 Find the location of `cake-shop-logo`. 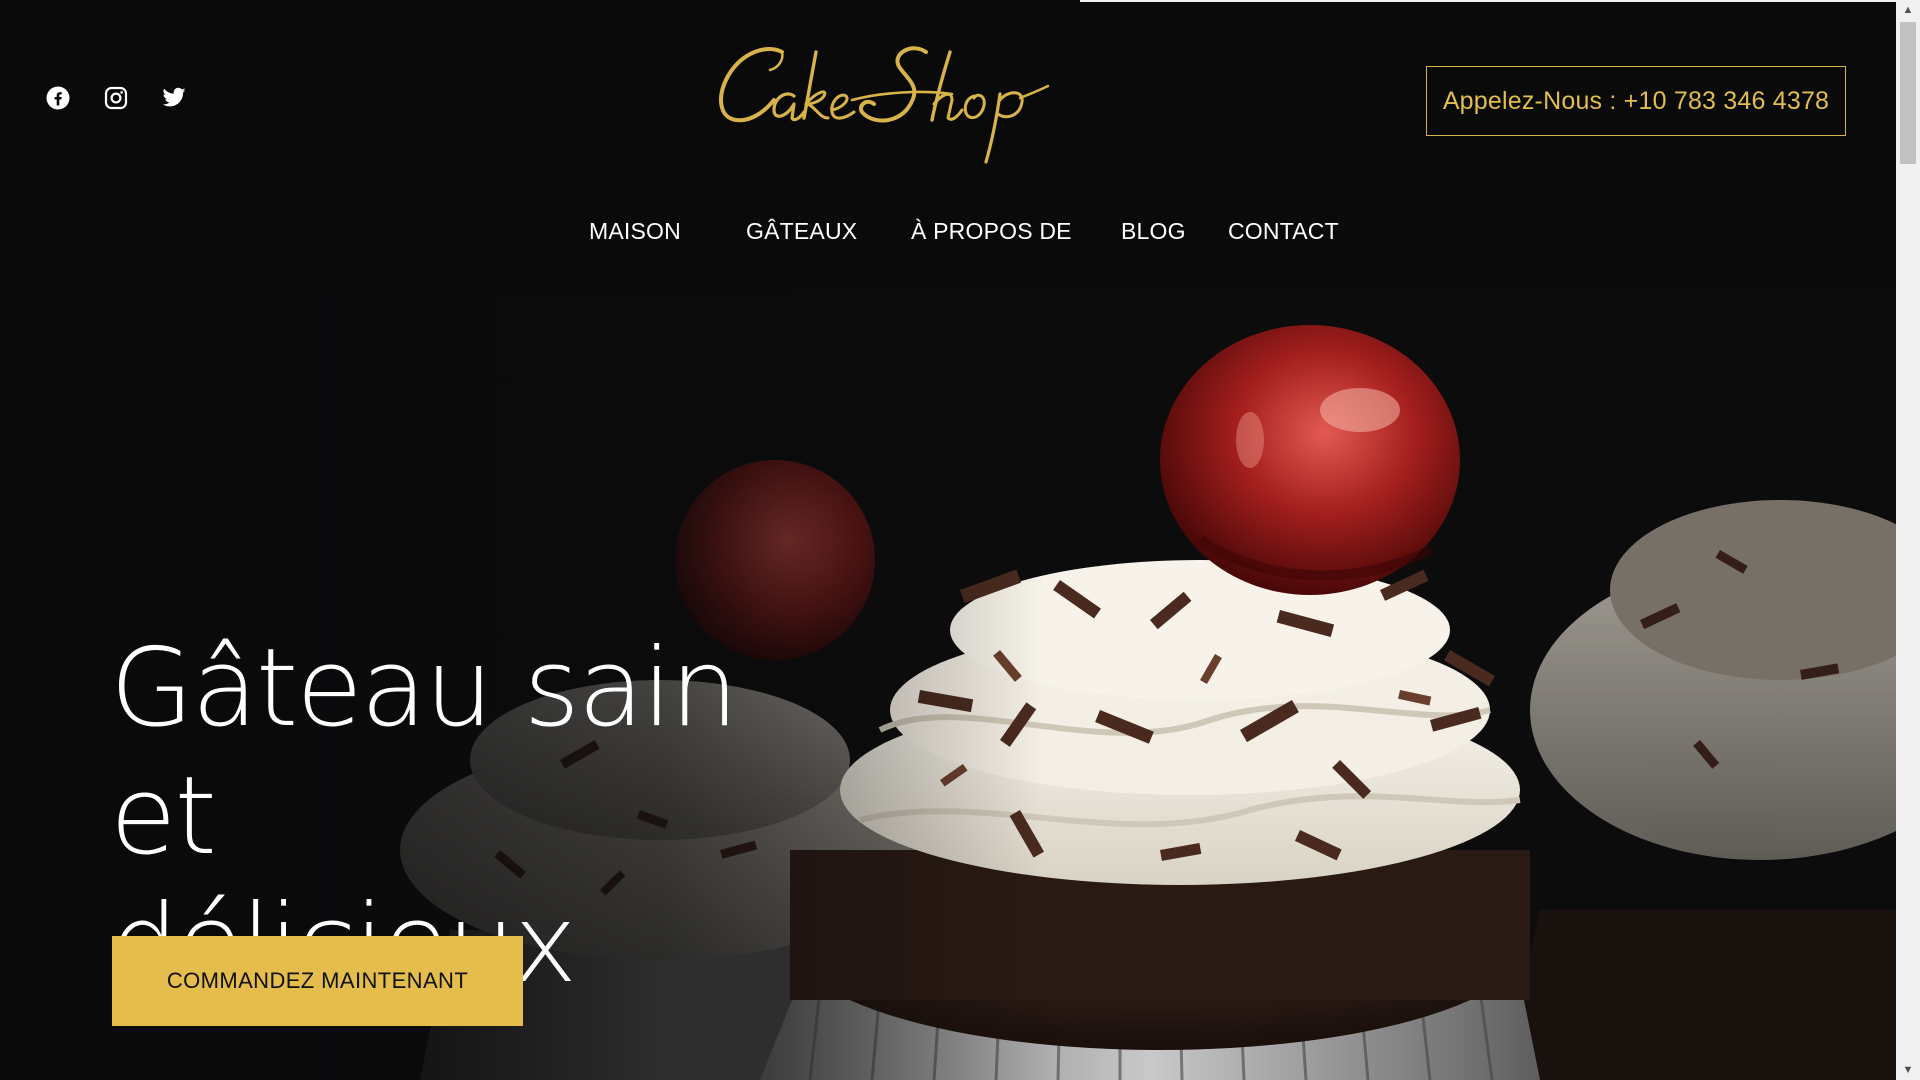

cake-shop-logo is located at coordinates (882, 103).